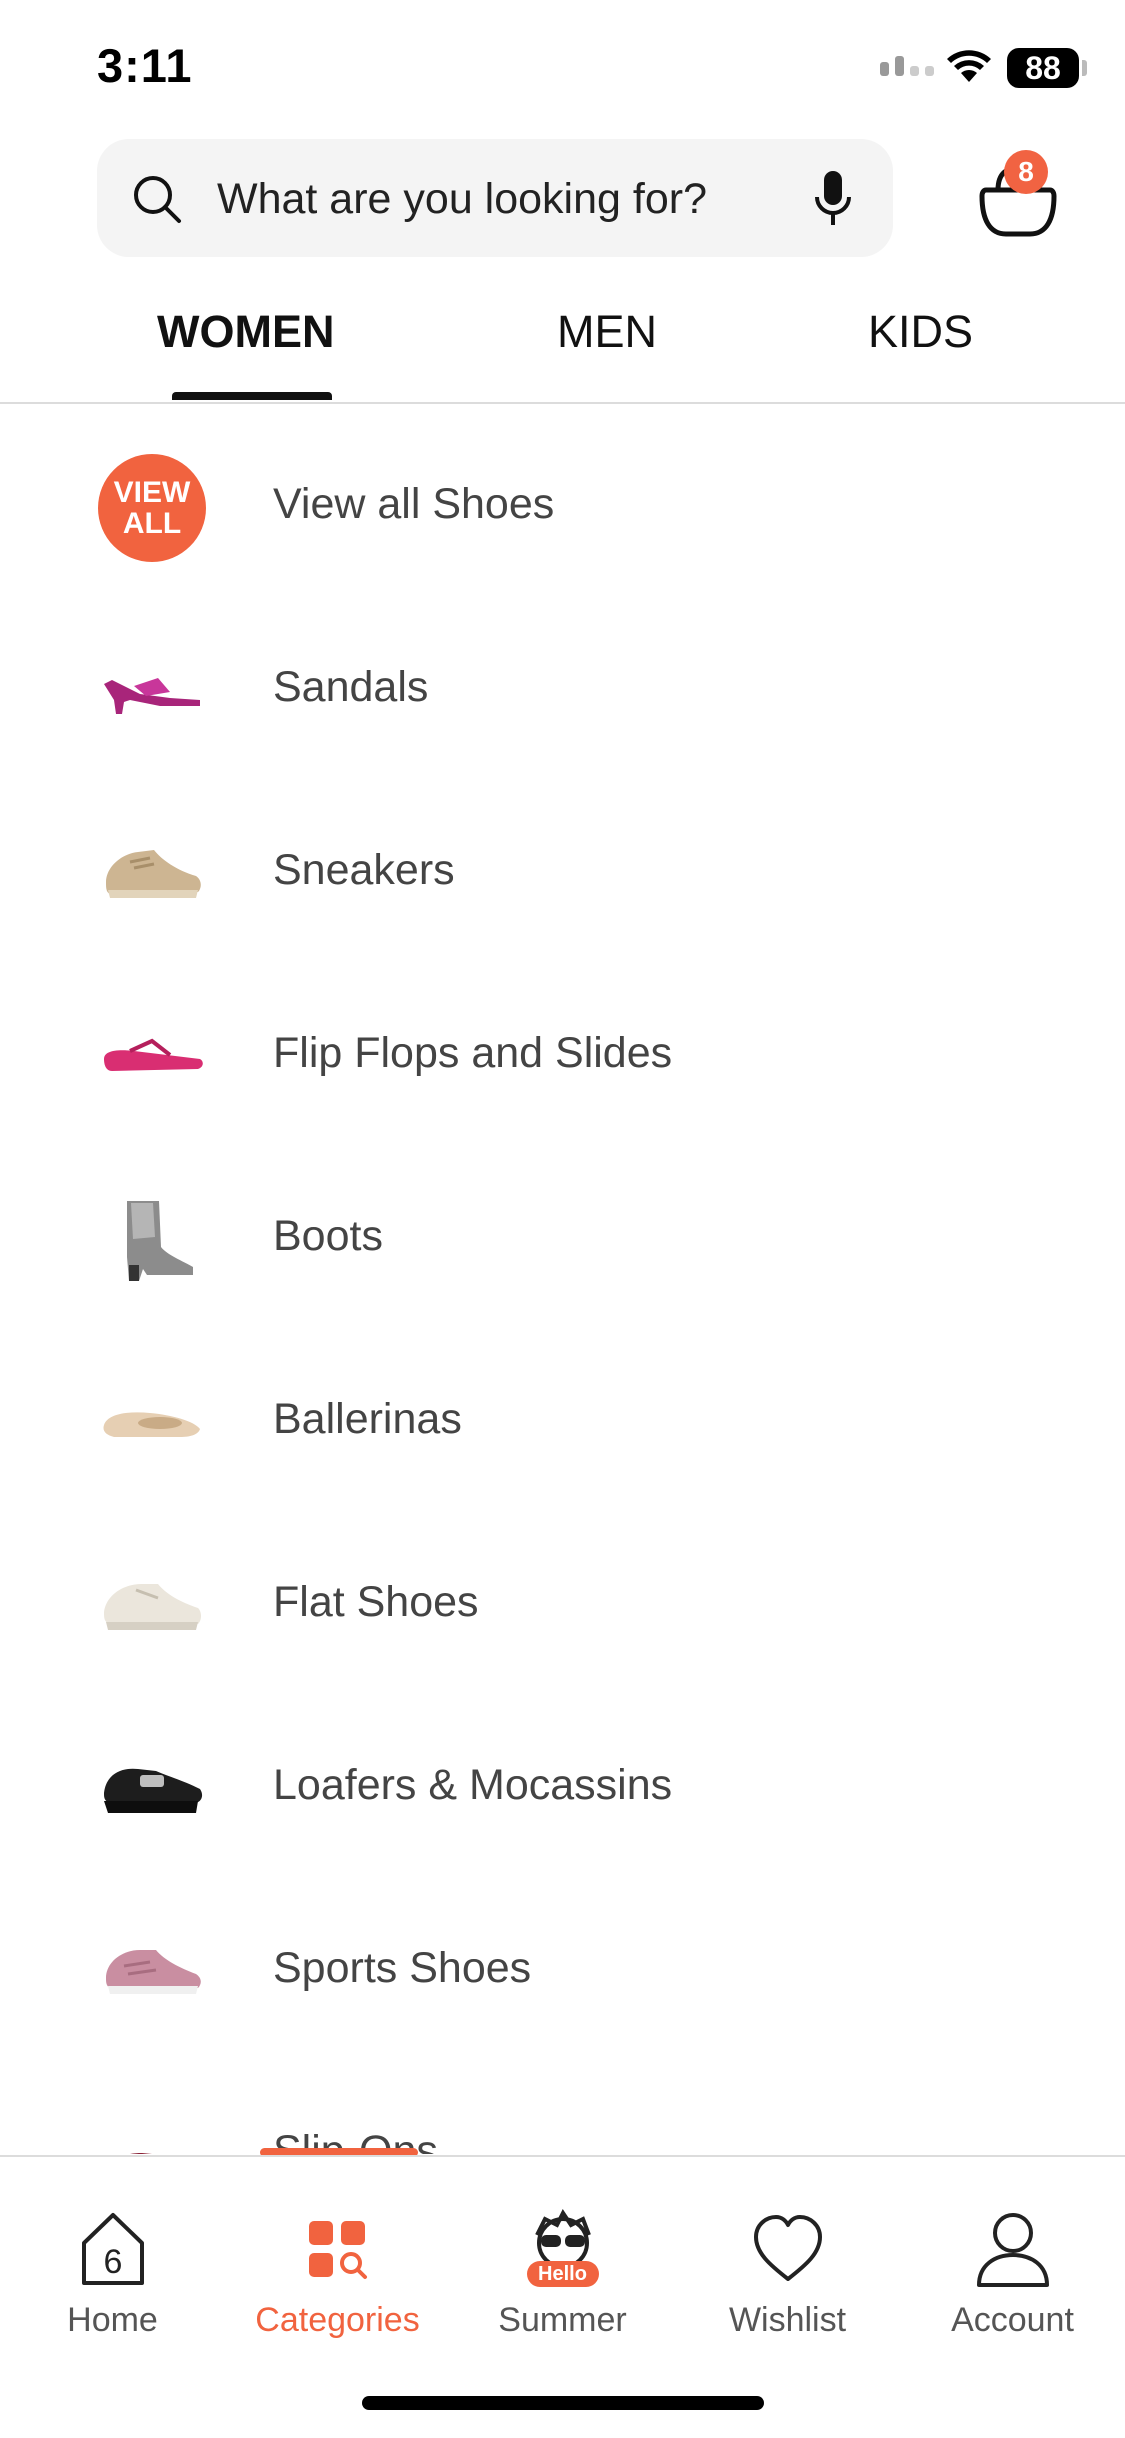 This screenshot has width=1125, height=2438. What do you see at coordinates (367, 1419) in the screenshot?
I see `category-label: Ballerinas` at bounding box center [367, 1419].